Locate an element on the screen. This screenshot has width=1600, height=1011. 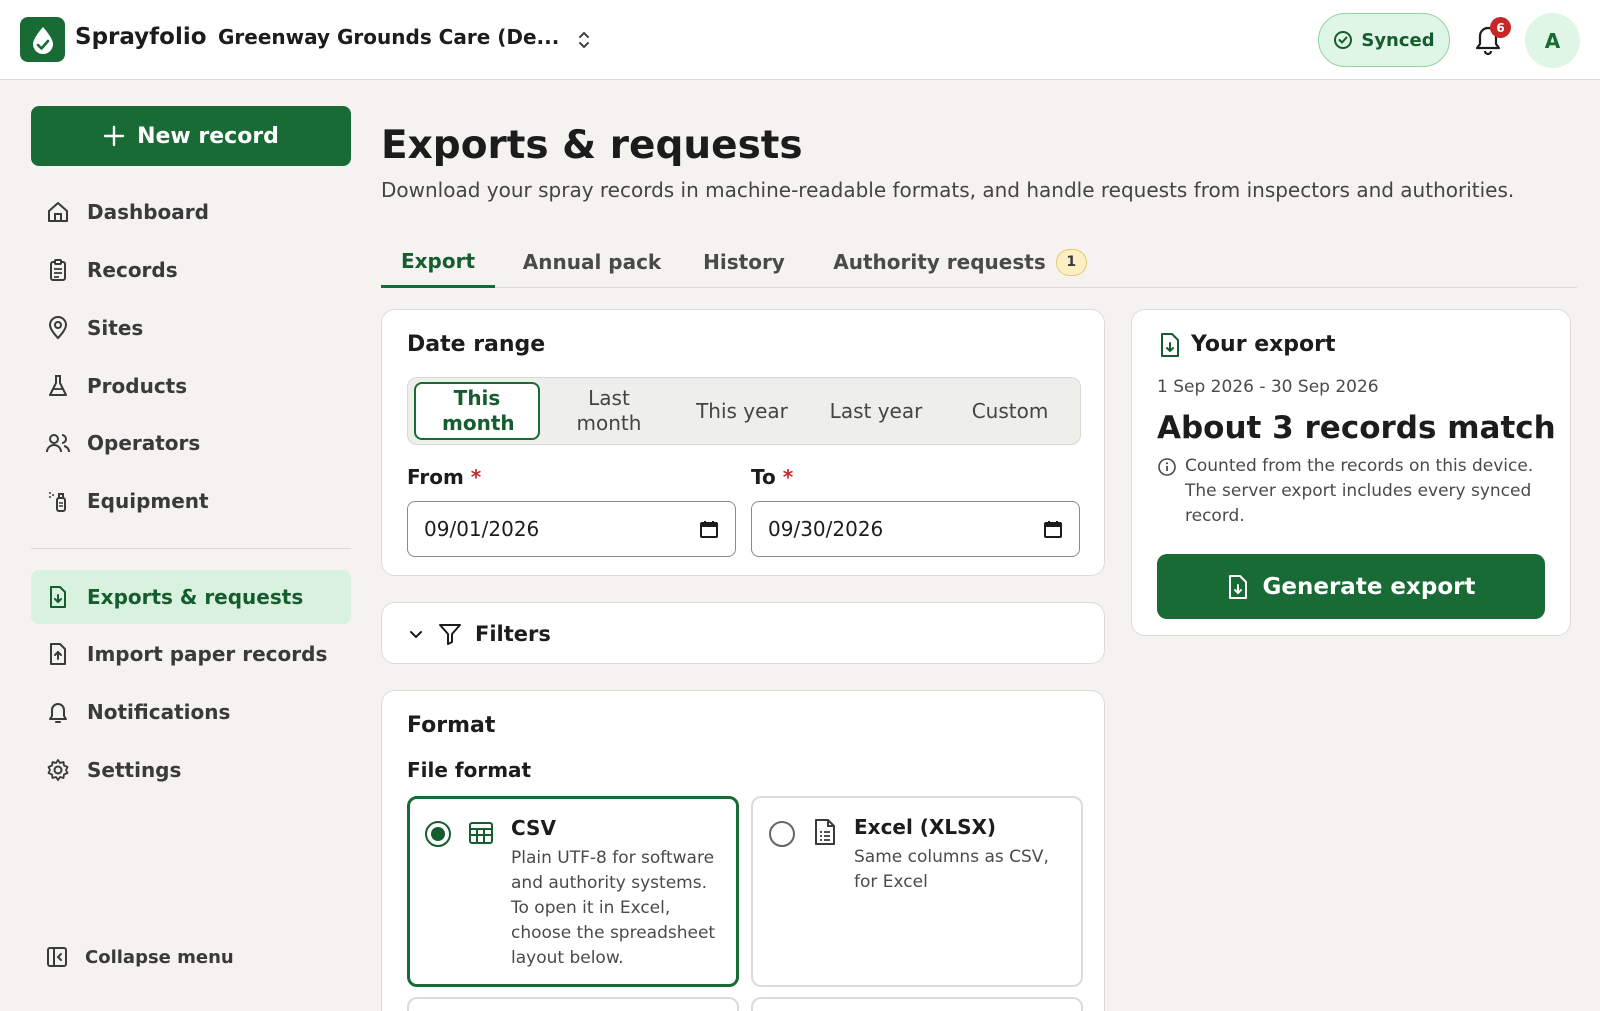
sidebar-item-operators: Operators is located at coordinates (191, 443).